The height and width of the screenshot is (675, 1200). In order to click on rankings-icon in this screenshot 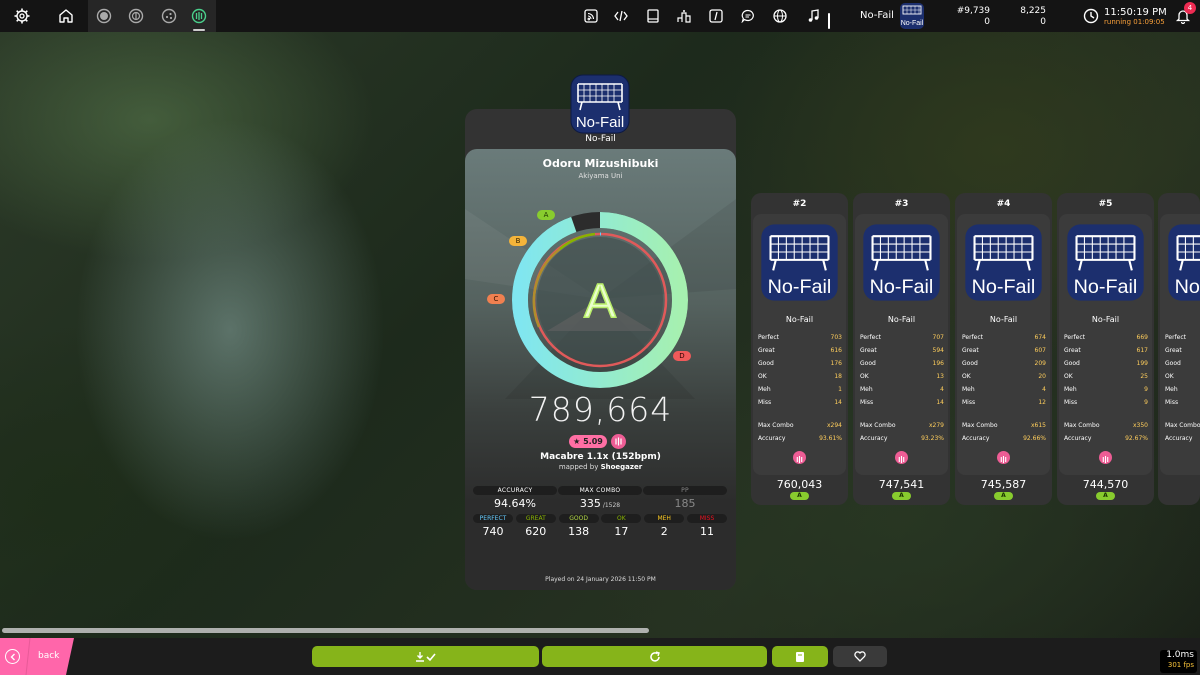, I will do `click(684, 16)`.